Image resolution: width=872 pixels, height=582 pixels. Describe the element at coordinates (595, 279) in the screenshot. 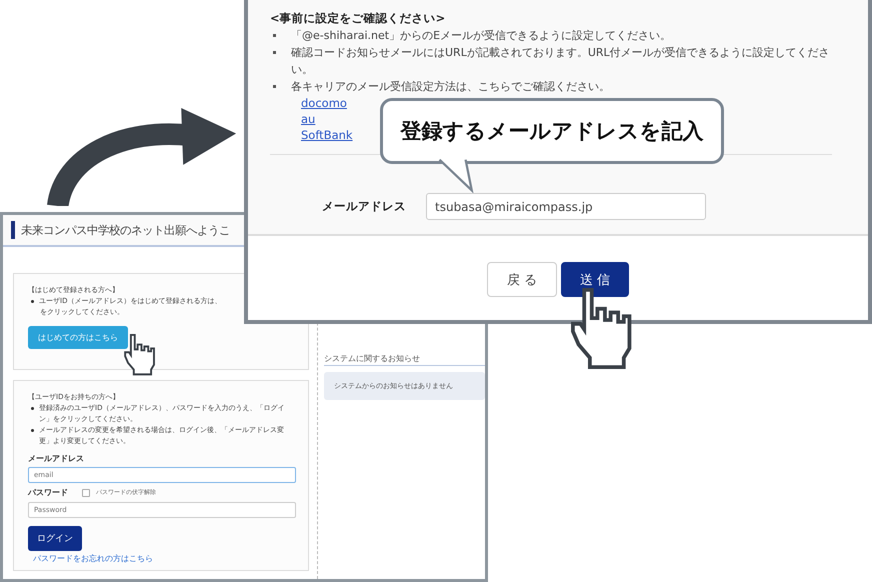

I see `submit-button: 送 信` at that location.